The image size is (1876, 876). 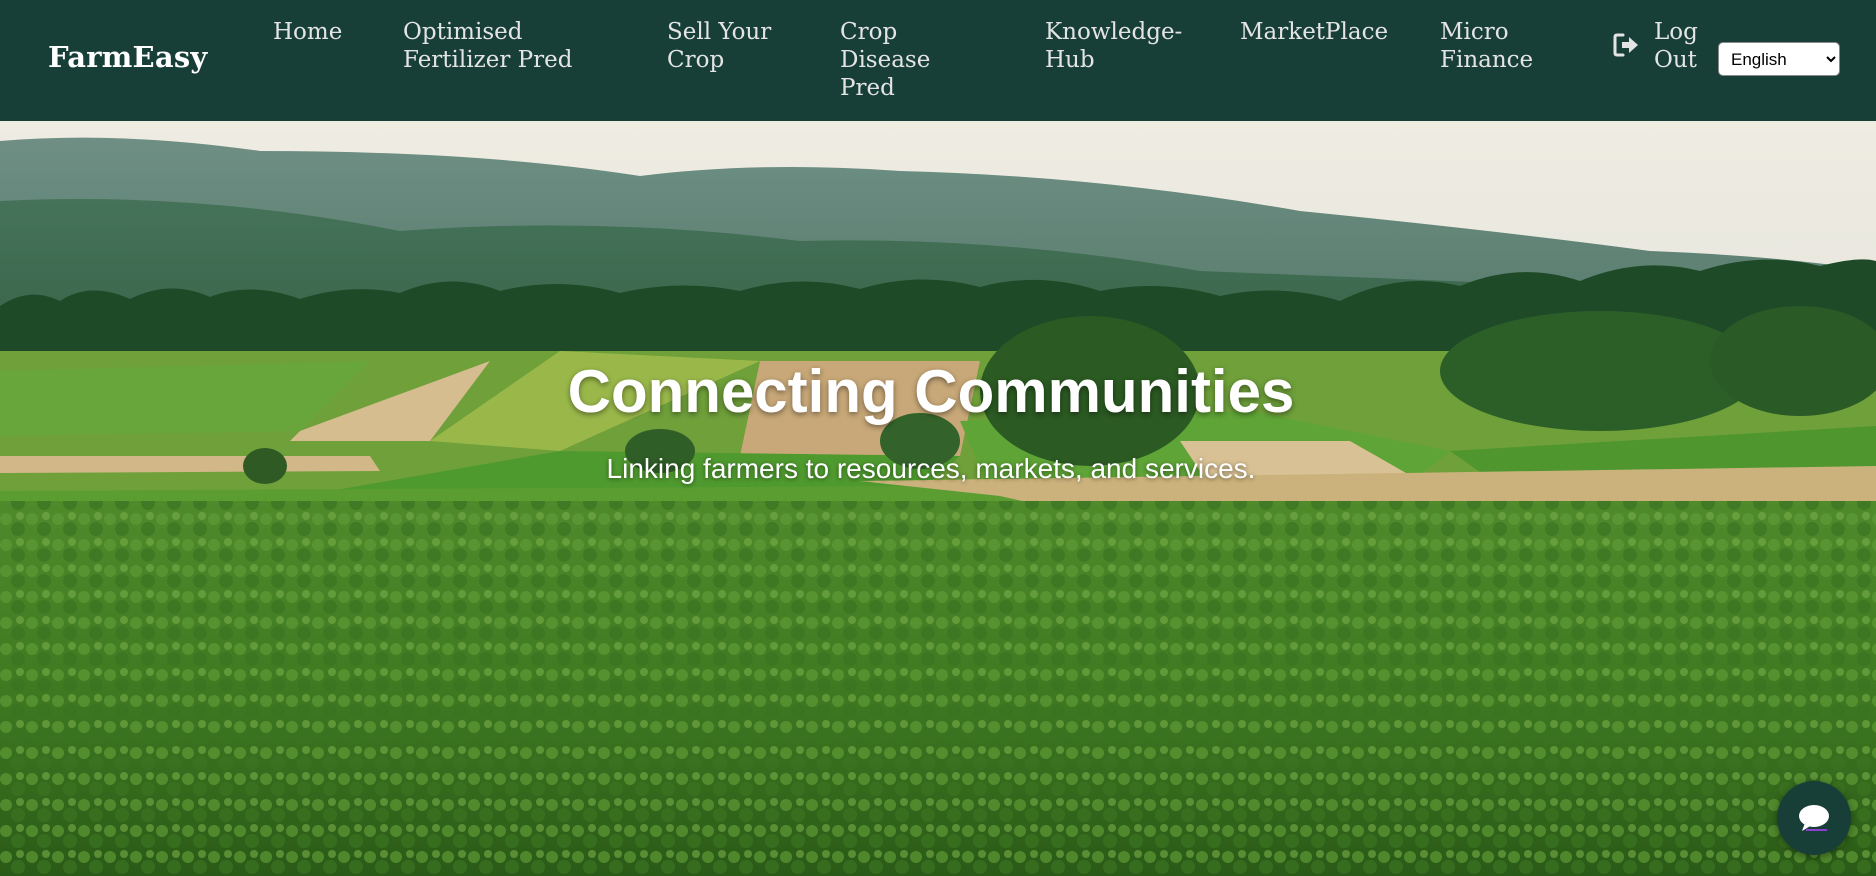 What do you see at coordinates (1314, 32) in the screenshot?
I see `nav-link-marketplace: MarketPlace` at bounding box center [1314, 32].